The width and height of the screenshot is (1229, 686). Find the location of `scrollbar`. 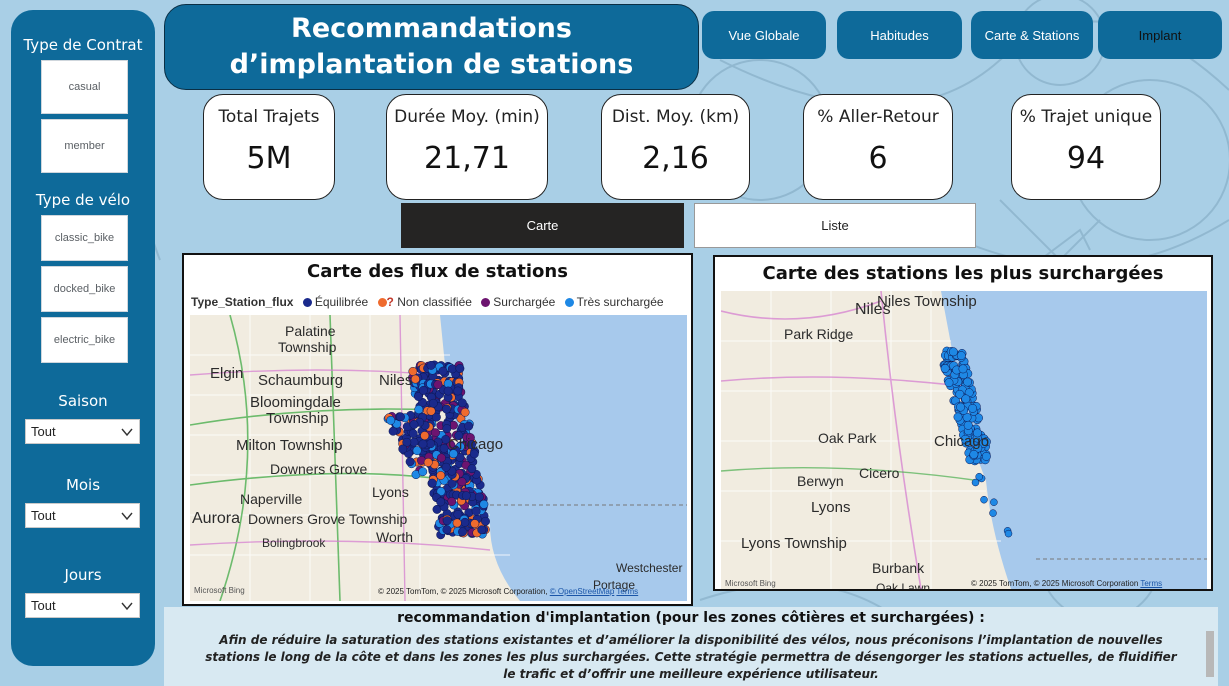

scrollbar is located at coordinates (1210, 654).